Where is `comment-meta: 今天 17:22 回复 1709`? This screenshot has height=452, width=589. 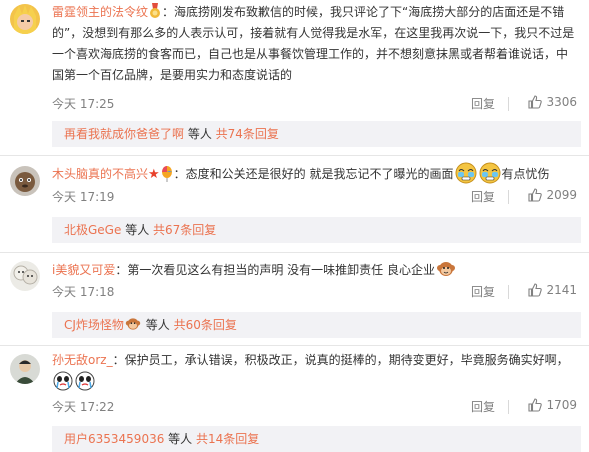 comment-meta: 今天 17:22 回复 1709 is located at coordinates (314, 407).